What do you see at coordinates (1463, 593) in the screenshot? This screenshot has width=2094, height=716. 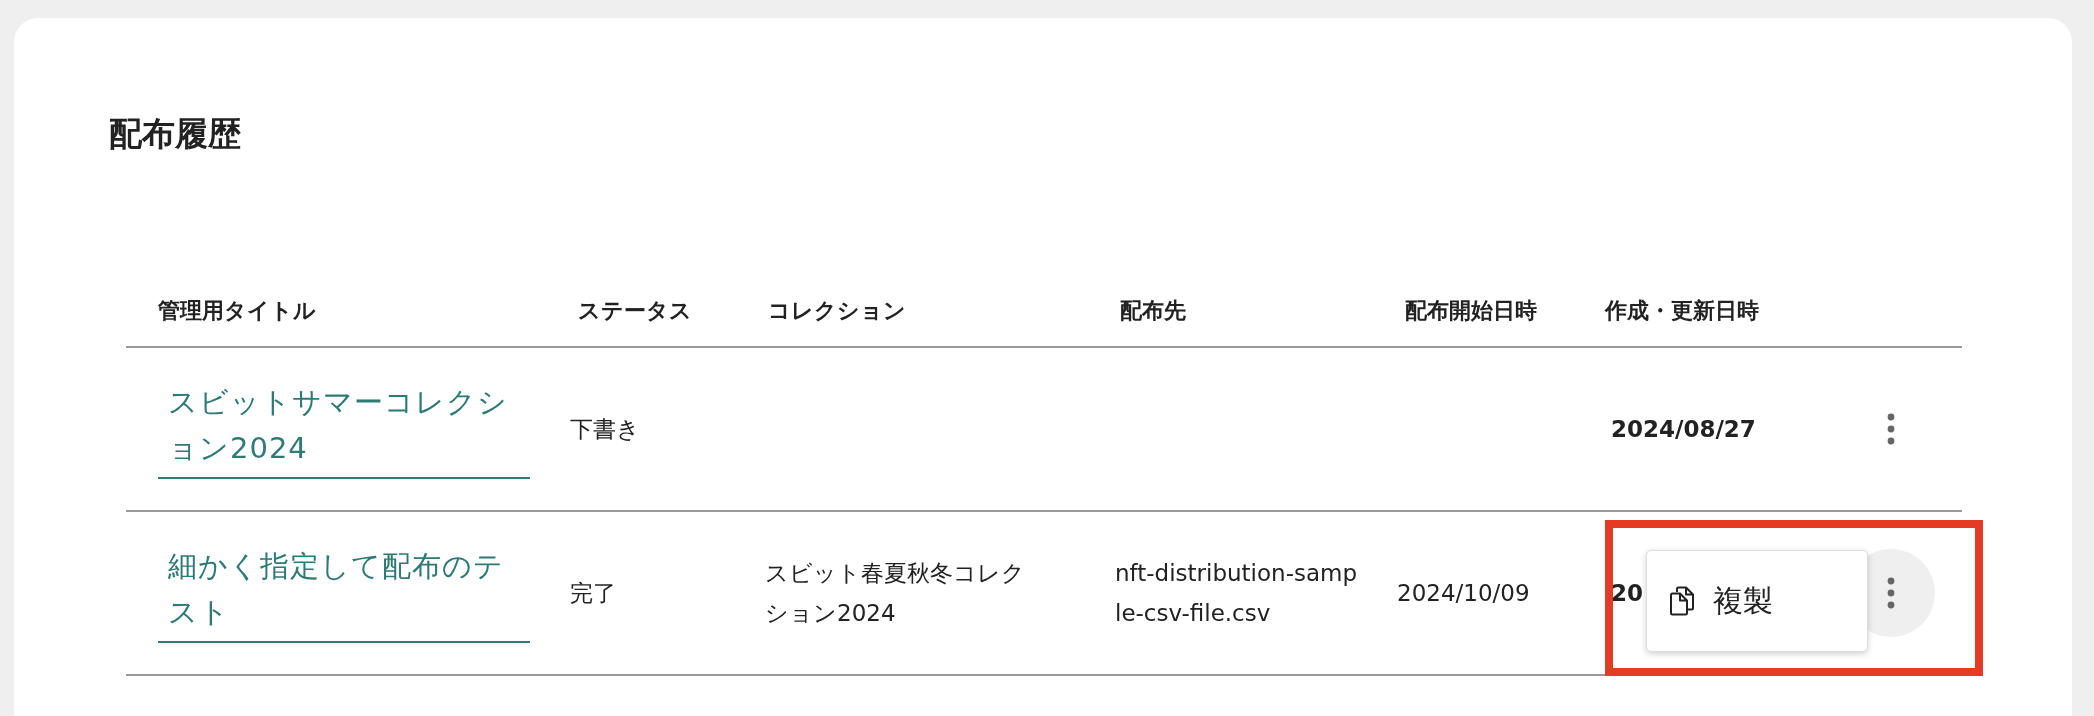 I see `start-date: 2024/10/09` at bounding box center [1463, 593].